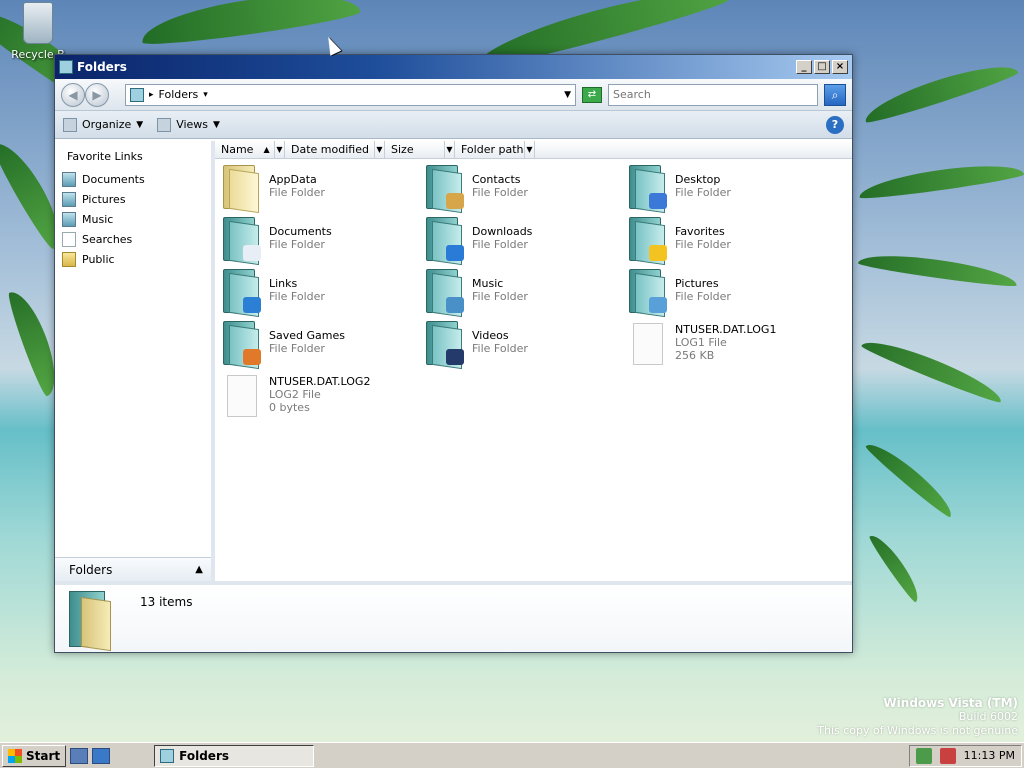 The image size is (1024, 768). I want to click on clock: 11:13 PM, so click(989, 755).